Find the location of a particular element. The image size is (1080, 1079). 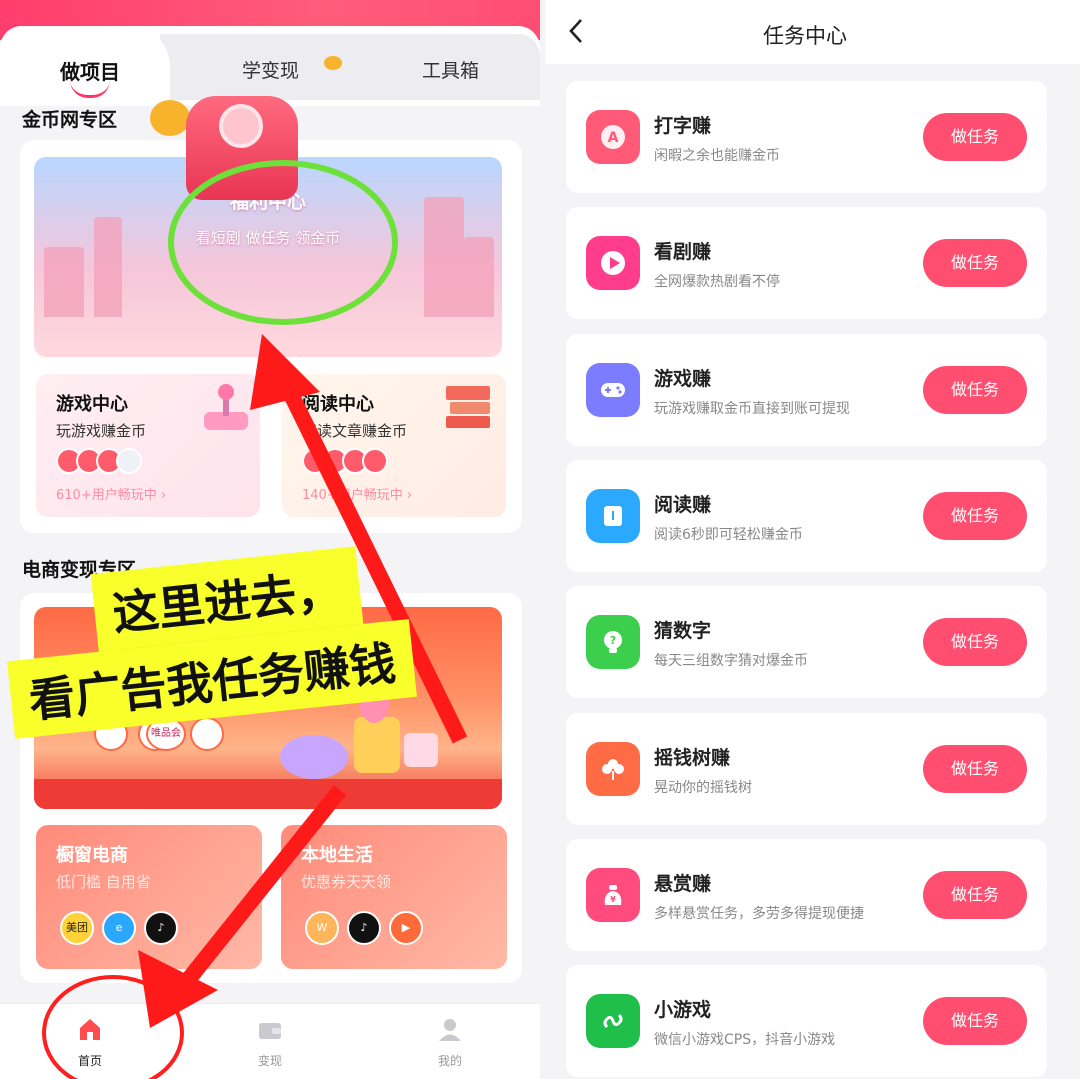

header: 任务中心 is located at coordinates (812, 32).